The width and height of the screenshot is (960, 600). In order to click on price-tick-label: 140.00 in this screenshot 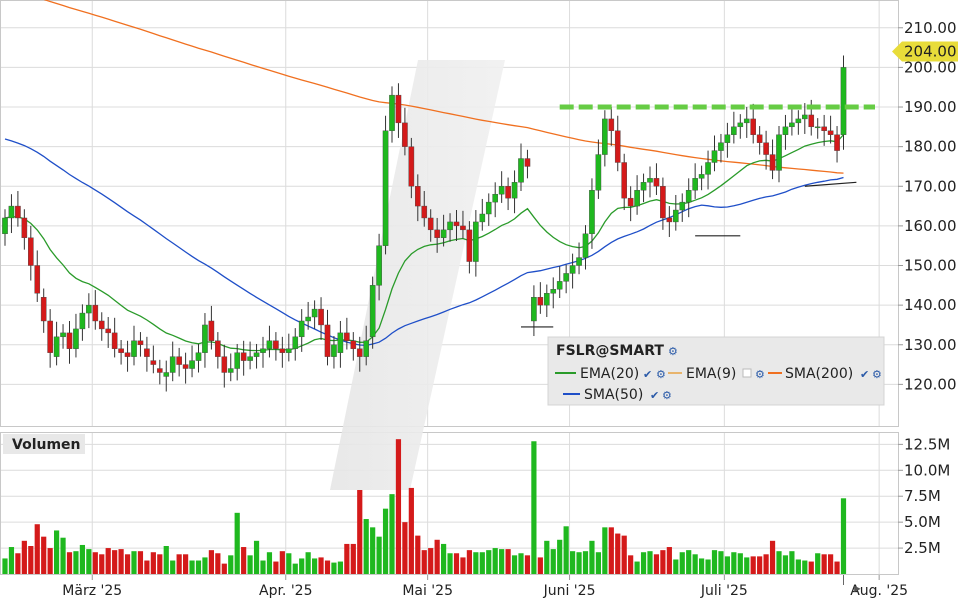, I will do `click(930, 305)`.